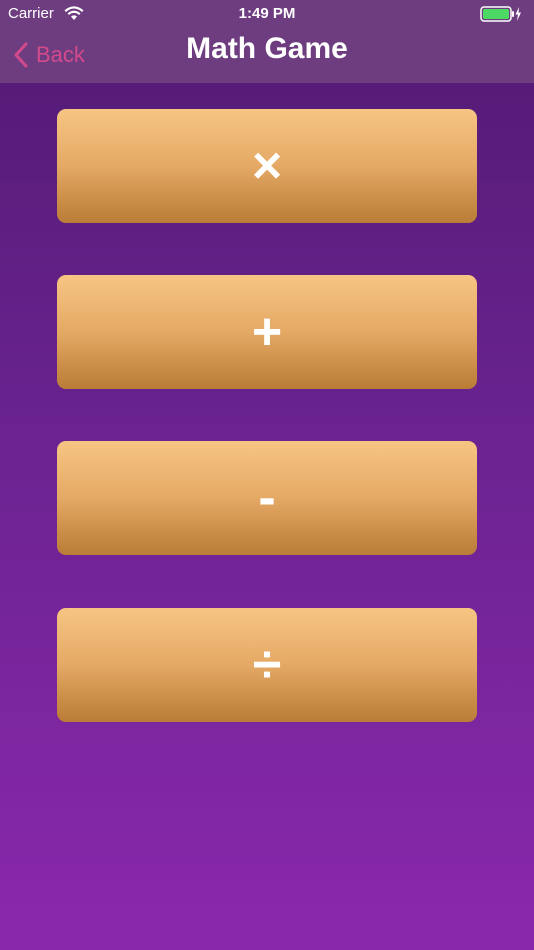 The height and width of the screenshot is (950, 534). I want to click on subtract-button: -, so click(267, 498).